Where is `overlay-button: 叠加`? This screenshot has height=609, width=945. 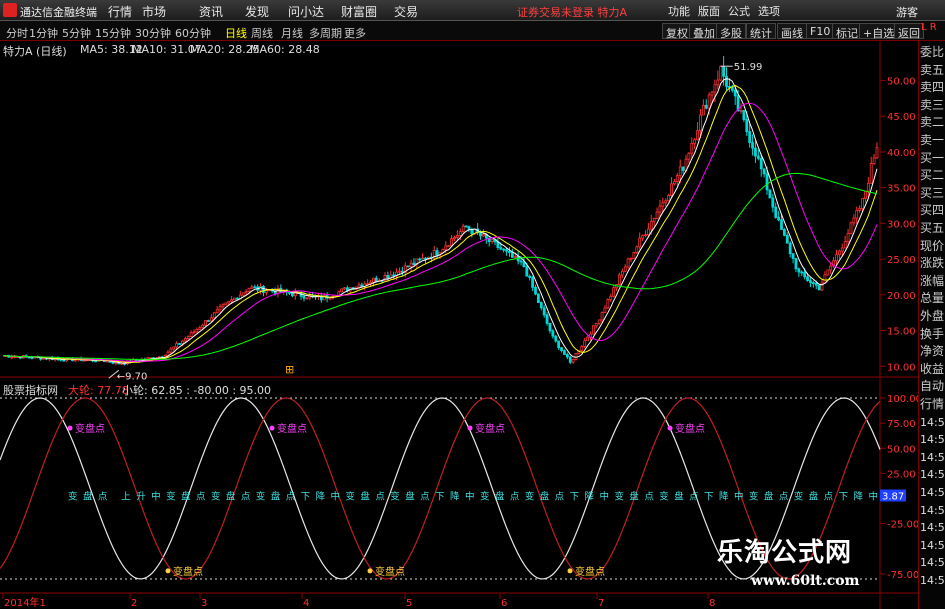
overlay-button: 叠加 is located at coordinates (704, 31).